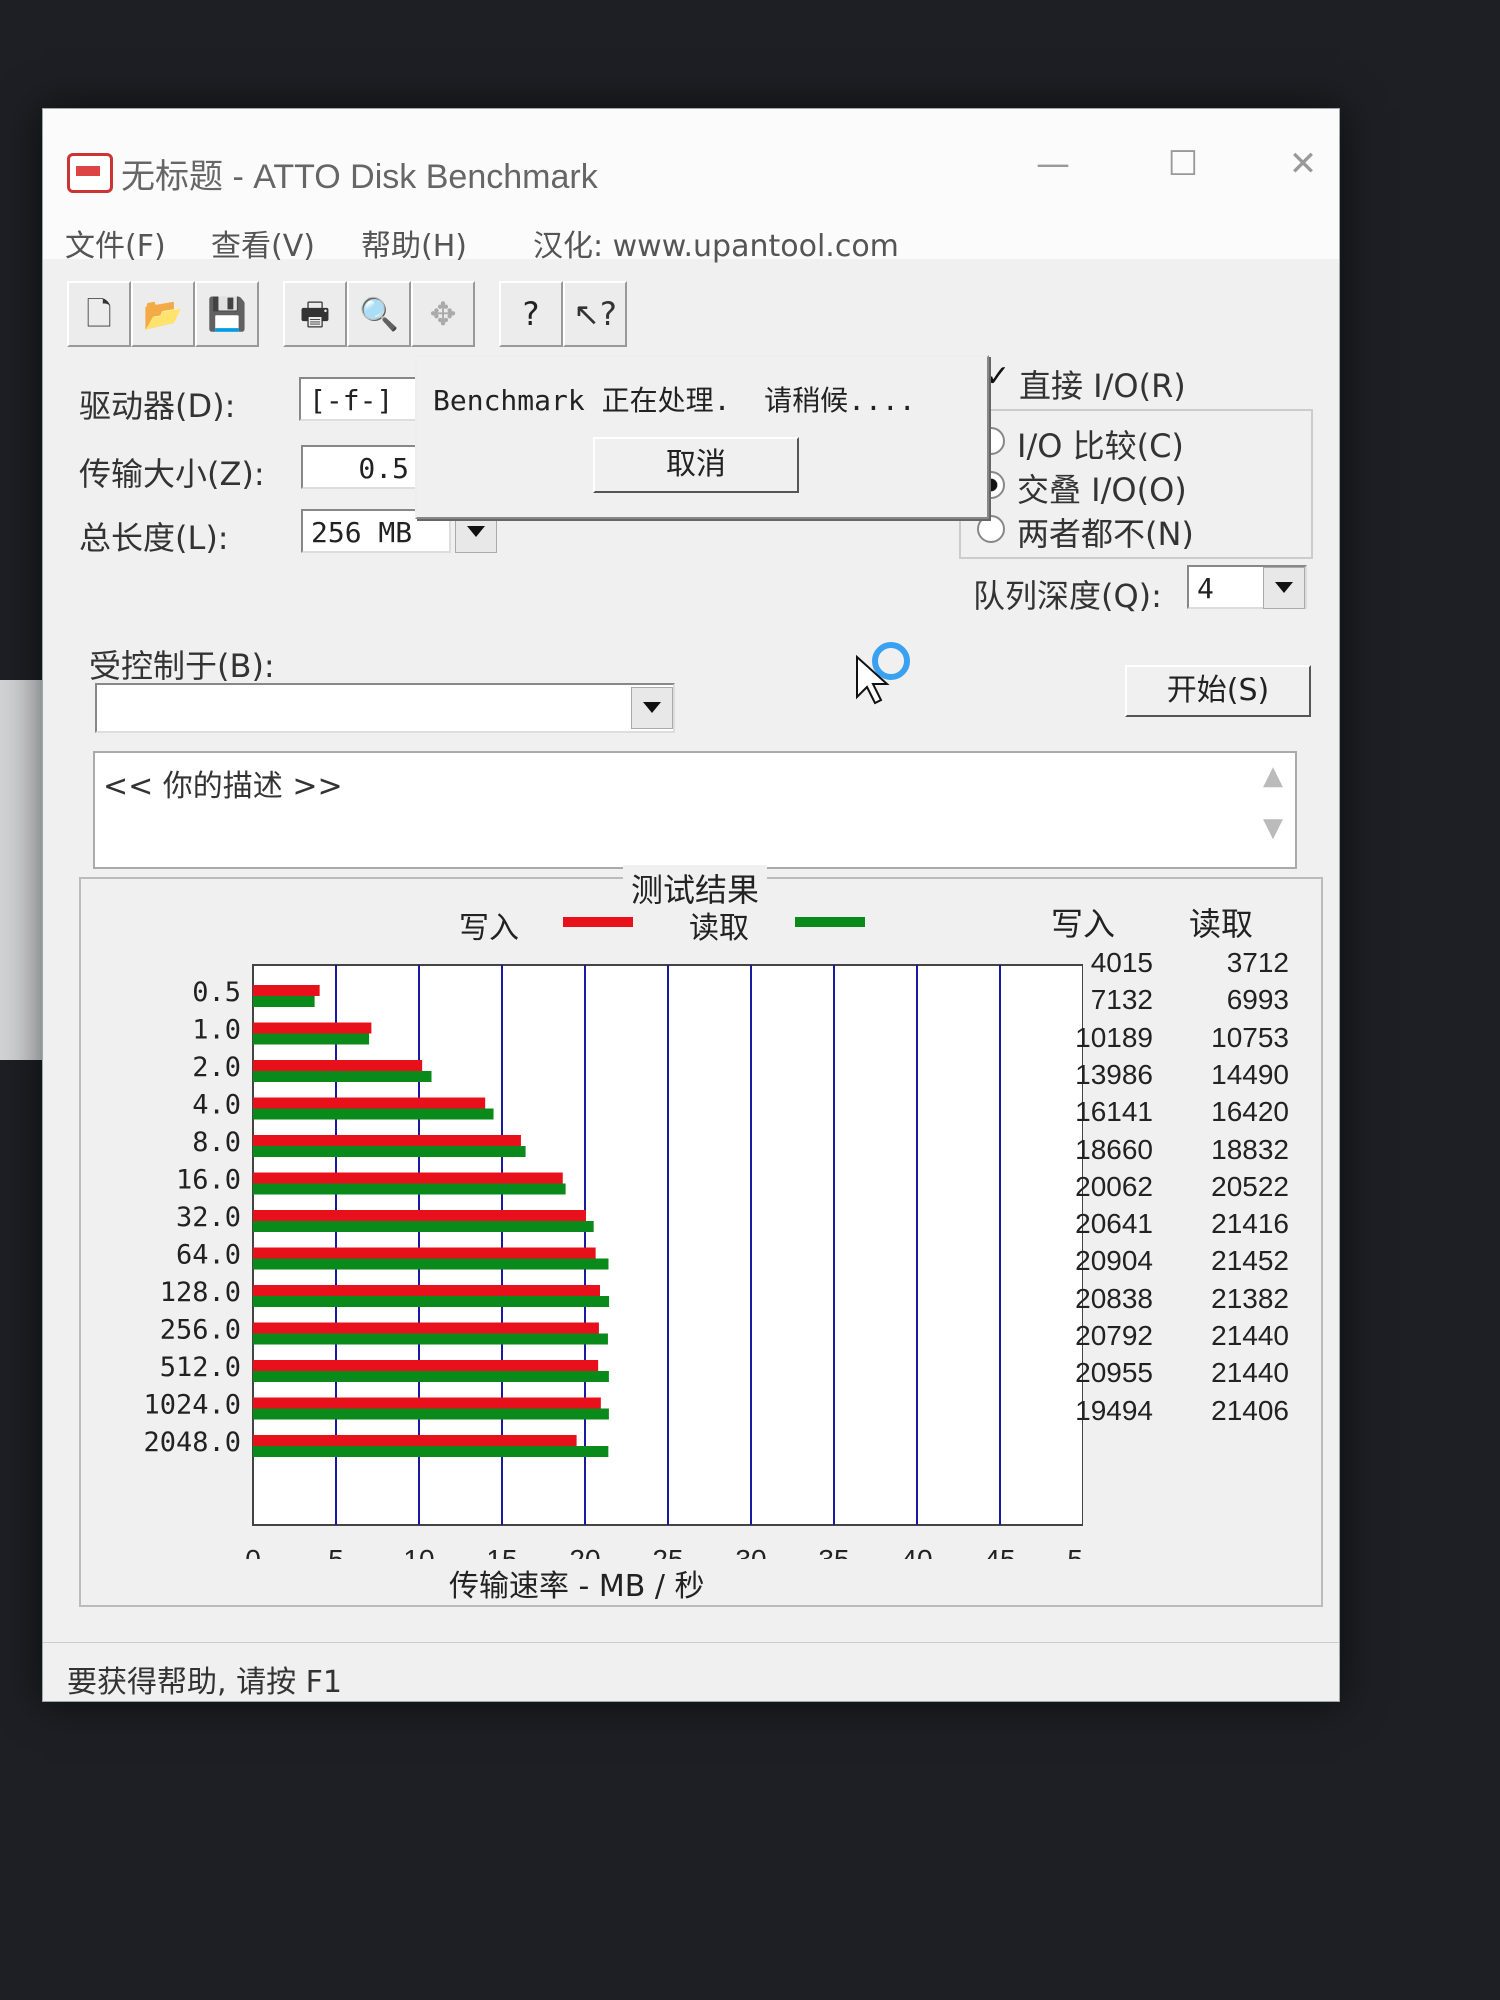 This screenshot has height=2000, width=1500. What do you see at coordinates (192, 1442) in the screenshot?
I see `y-tick-label: 2048.0` at bounding box center [192, 1442].